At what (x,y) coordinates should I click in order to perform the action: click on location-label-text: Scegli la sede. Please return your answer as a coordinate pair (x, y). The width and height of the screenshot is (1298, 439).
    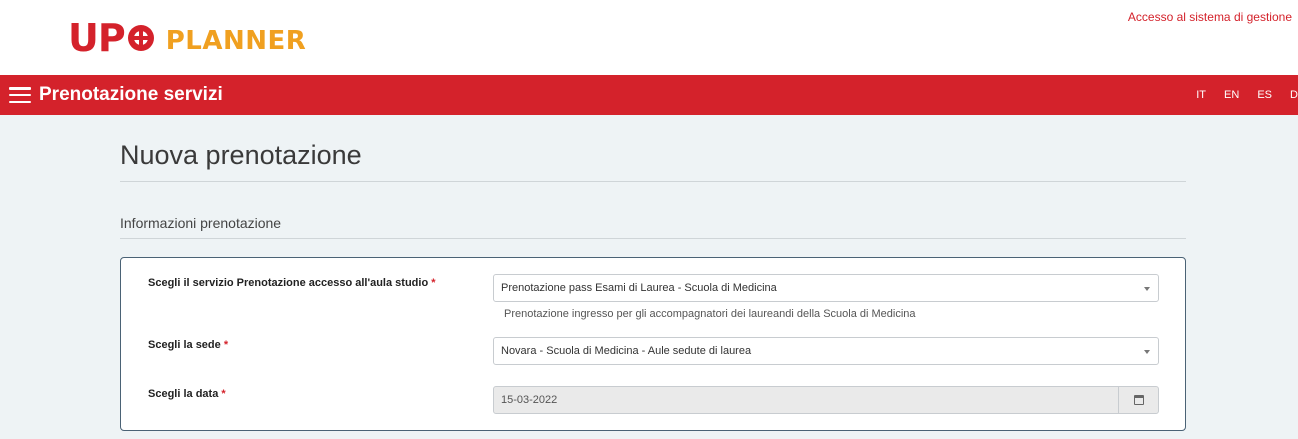
    Looking at the image, I should click on (184, 345).